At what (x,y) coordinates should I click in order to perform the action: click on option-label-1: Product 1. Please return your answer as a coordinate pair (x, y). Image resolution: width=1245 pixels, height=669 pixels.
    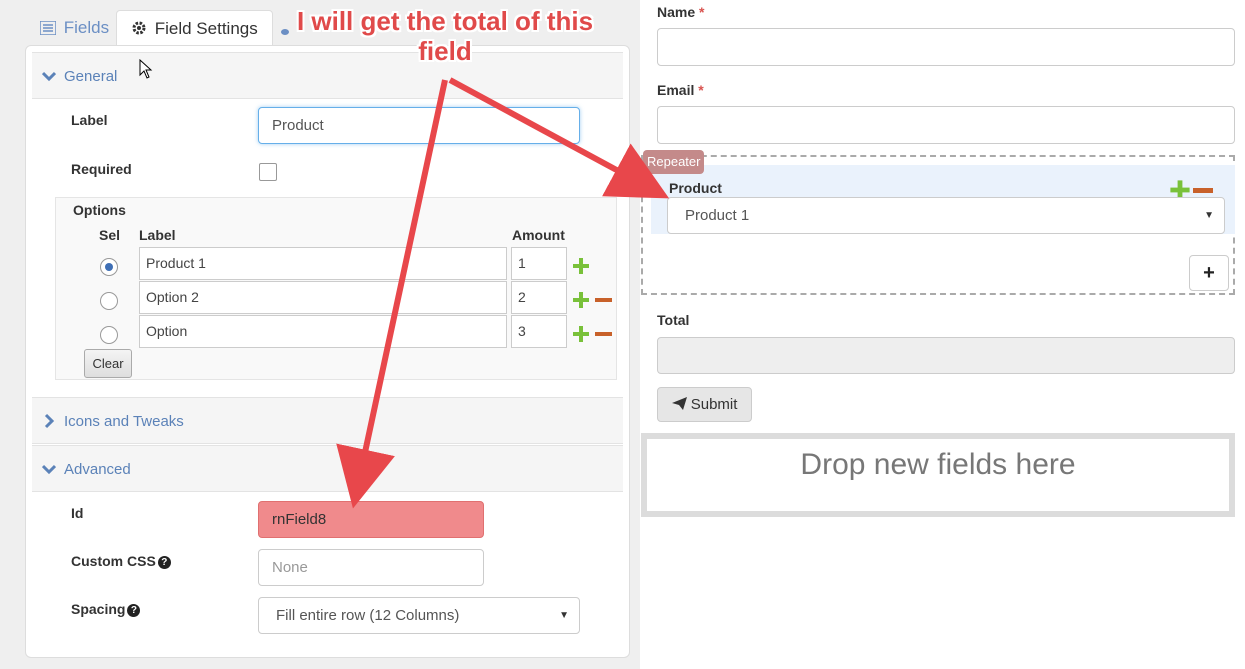
    Looking at the image, I should click on (323, 263).